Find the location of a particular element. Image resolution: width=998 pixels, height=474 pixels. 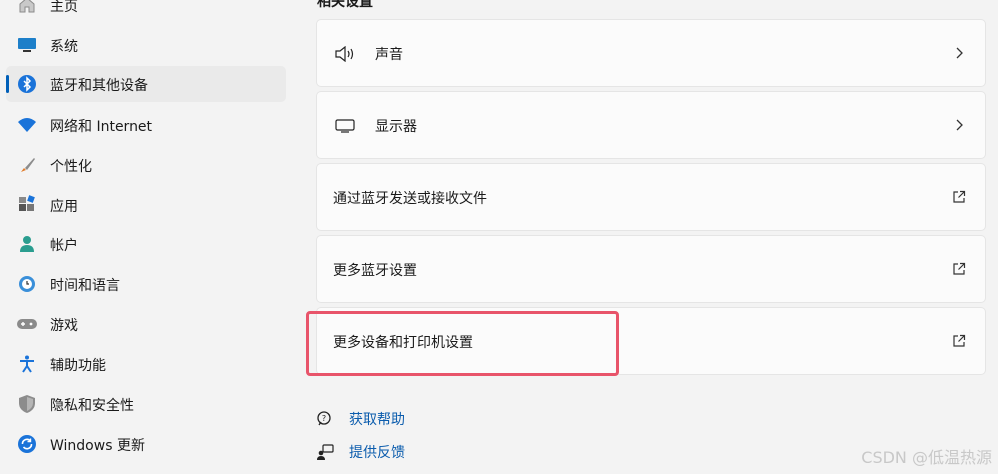

sound-card-label: 声音 is located at coordinates (389, 55).